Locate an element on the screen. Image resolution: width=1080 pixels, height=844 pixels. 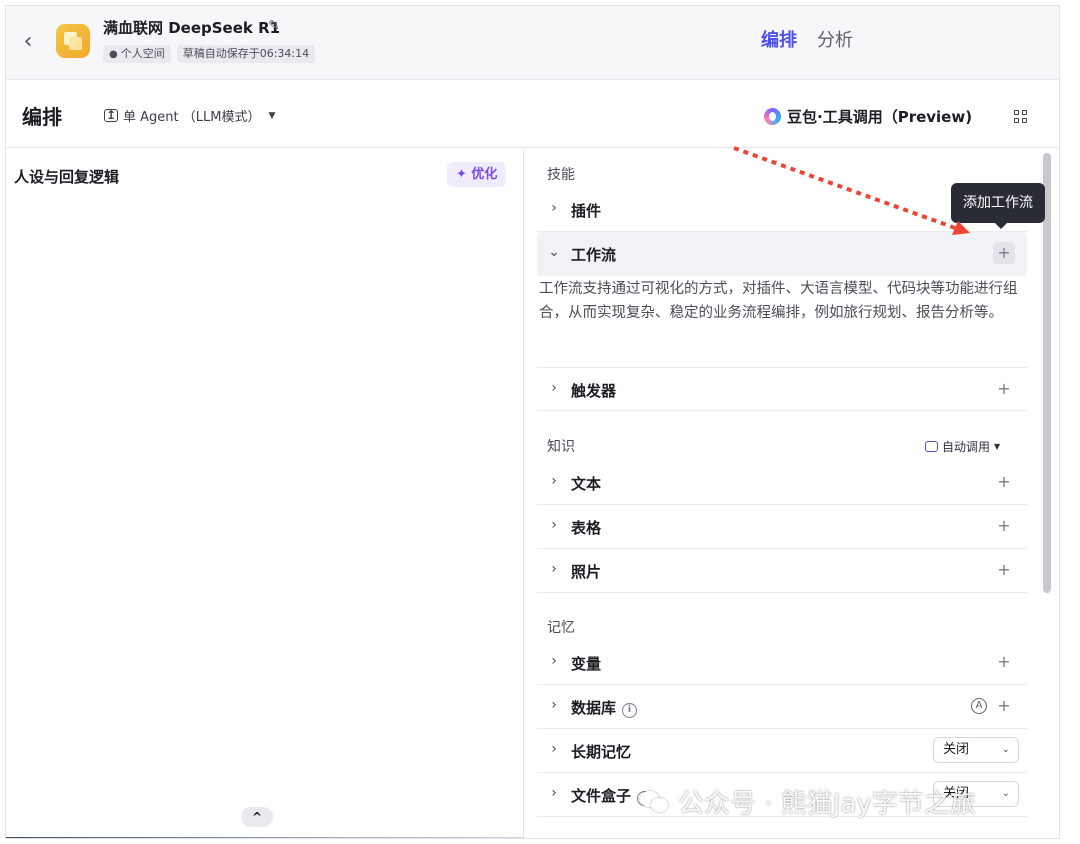
divider is located at coordinates (265, 837).